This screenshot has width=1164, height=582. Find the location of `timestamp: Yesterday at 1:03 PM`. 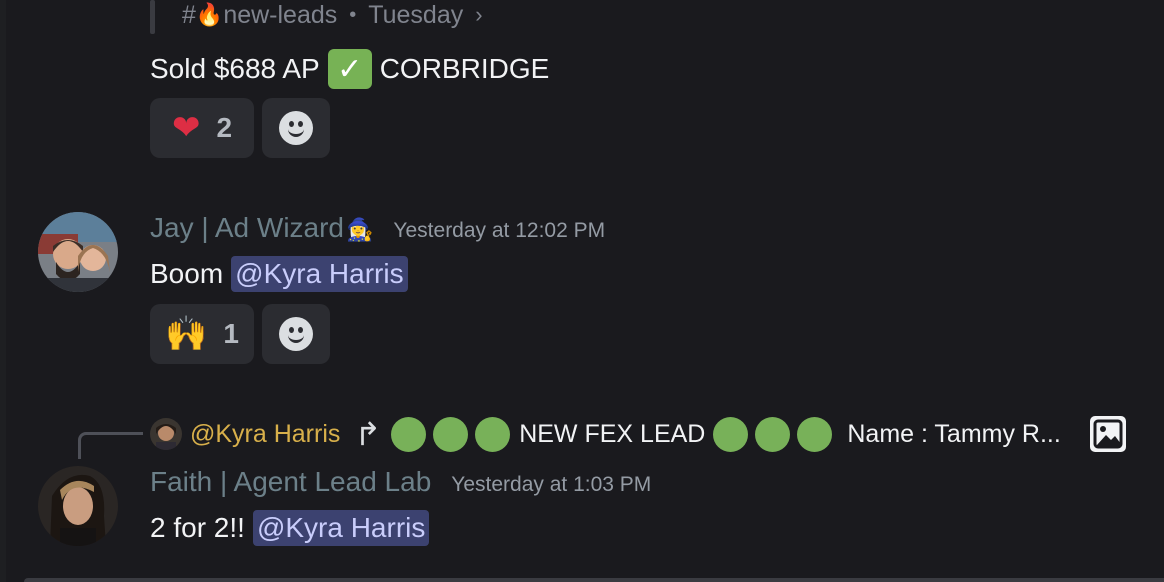

timestamp: Yesterday at 1:03 PM is located at coordinates (551, 485).